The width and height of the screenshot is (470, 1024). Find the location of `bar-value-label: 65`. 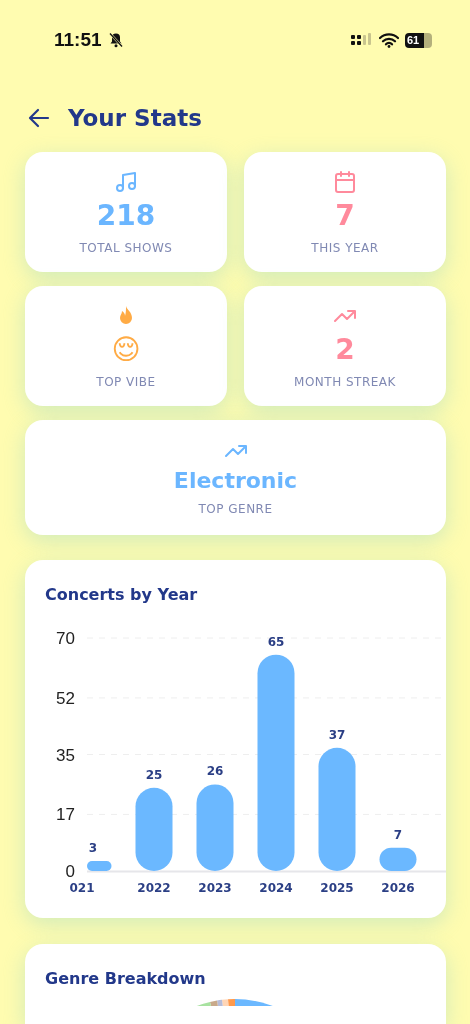

bar-value-label: 65 is located at coordinates (276, 641).